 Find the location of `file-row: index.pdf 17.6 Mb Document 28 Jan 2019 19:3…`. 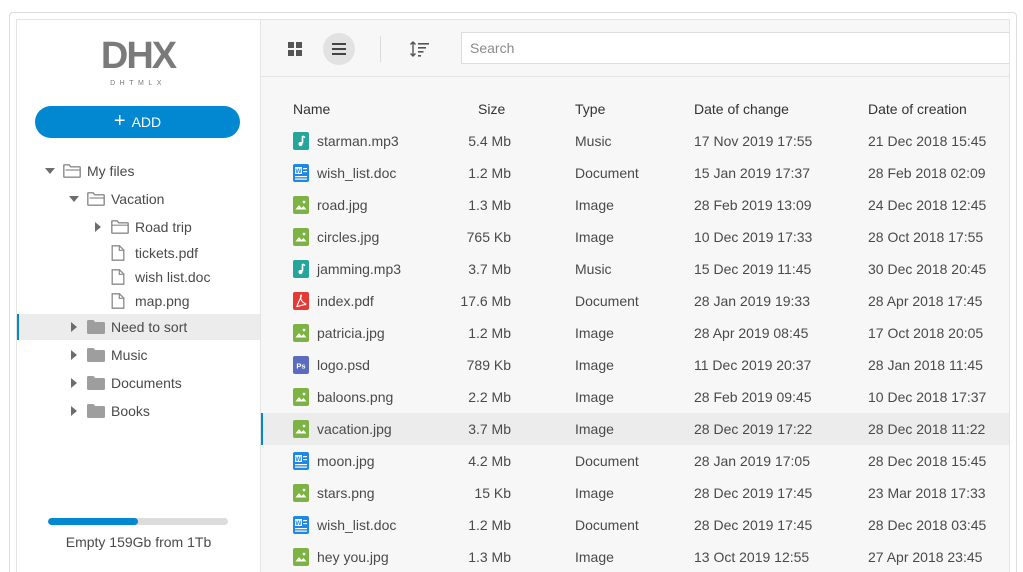

file-row: index.pdf 17.6 Mb Document 28 Jan 2019 19:3… is located at coordinates (635, 301).